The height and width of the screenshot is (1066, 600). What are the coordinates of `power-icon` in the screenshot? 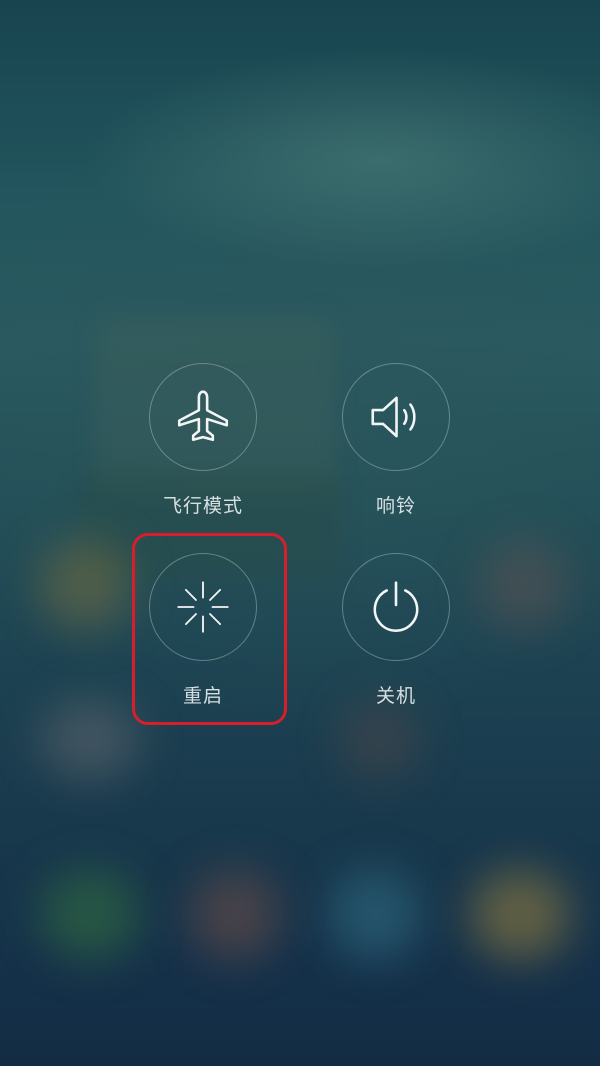 It's located at (396, 607).